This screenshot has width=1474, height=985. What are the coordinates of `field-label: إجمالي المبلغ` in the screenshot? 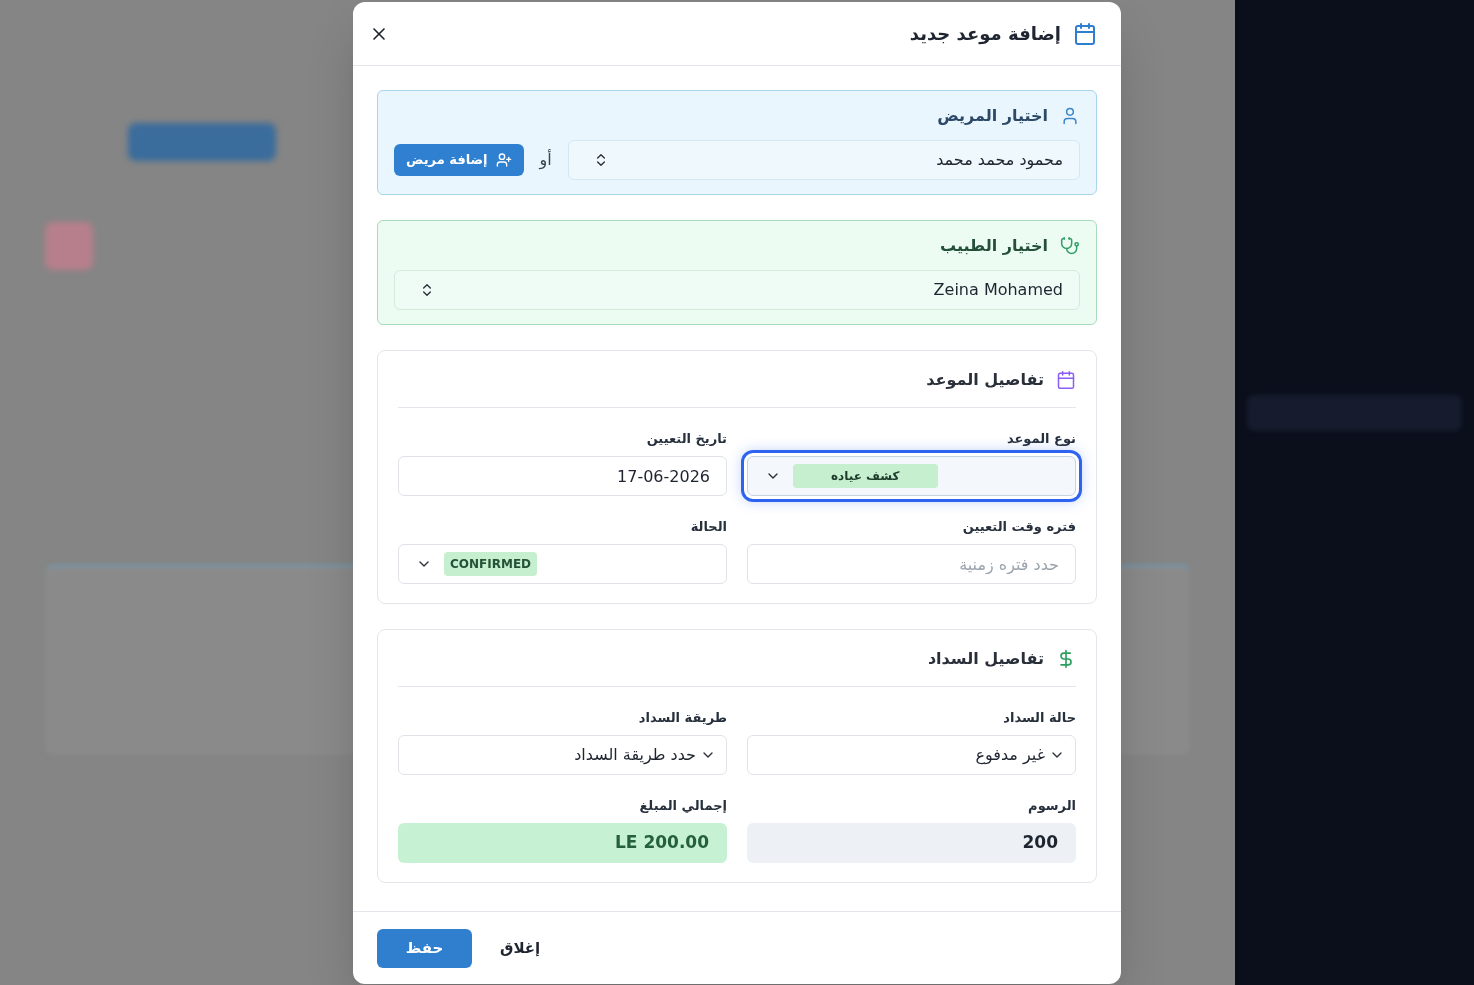 It's located at (682, 806).